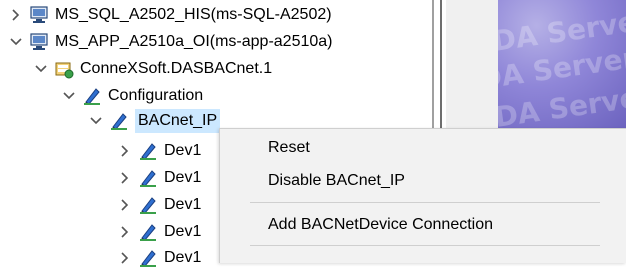  I want to click on menu-item-reset: Reset, so click(289, 148).